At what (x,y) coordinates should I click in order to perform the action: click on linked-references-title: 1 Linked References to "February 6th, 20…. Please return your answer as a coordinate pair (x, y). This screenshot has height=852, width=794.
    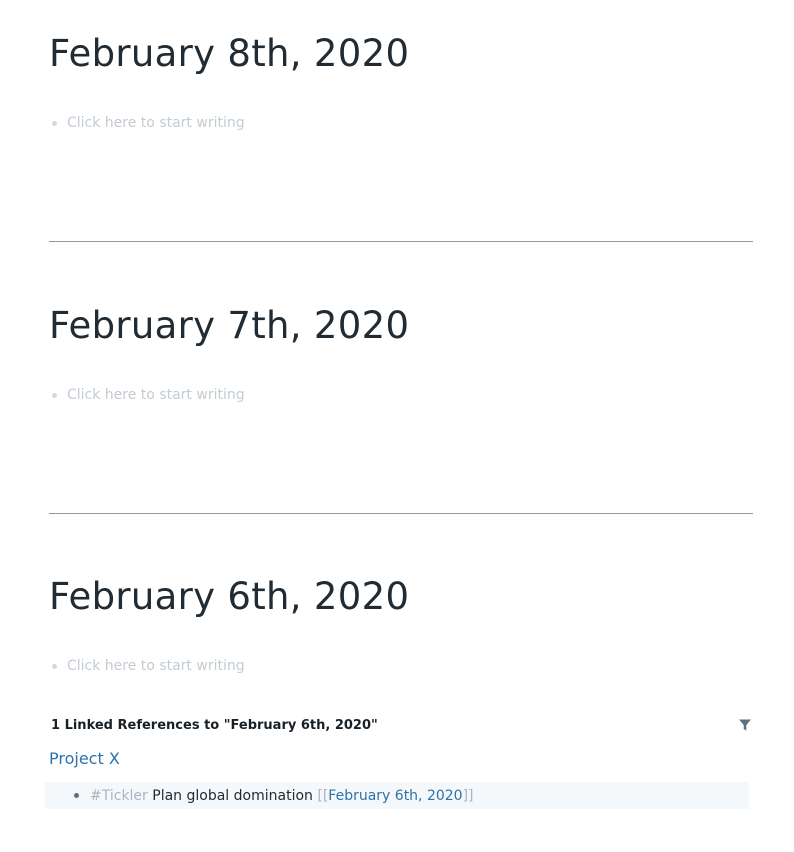
    Looking at the image, I should click on (214, 725).